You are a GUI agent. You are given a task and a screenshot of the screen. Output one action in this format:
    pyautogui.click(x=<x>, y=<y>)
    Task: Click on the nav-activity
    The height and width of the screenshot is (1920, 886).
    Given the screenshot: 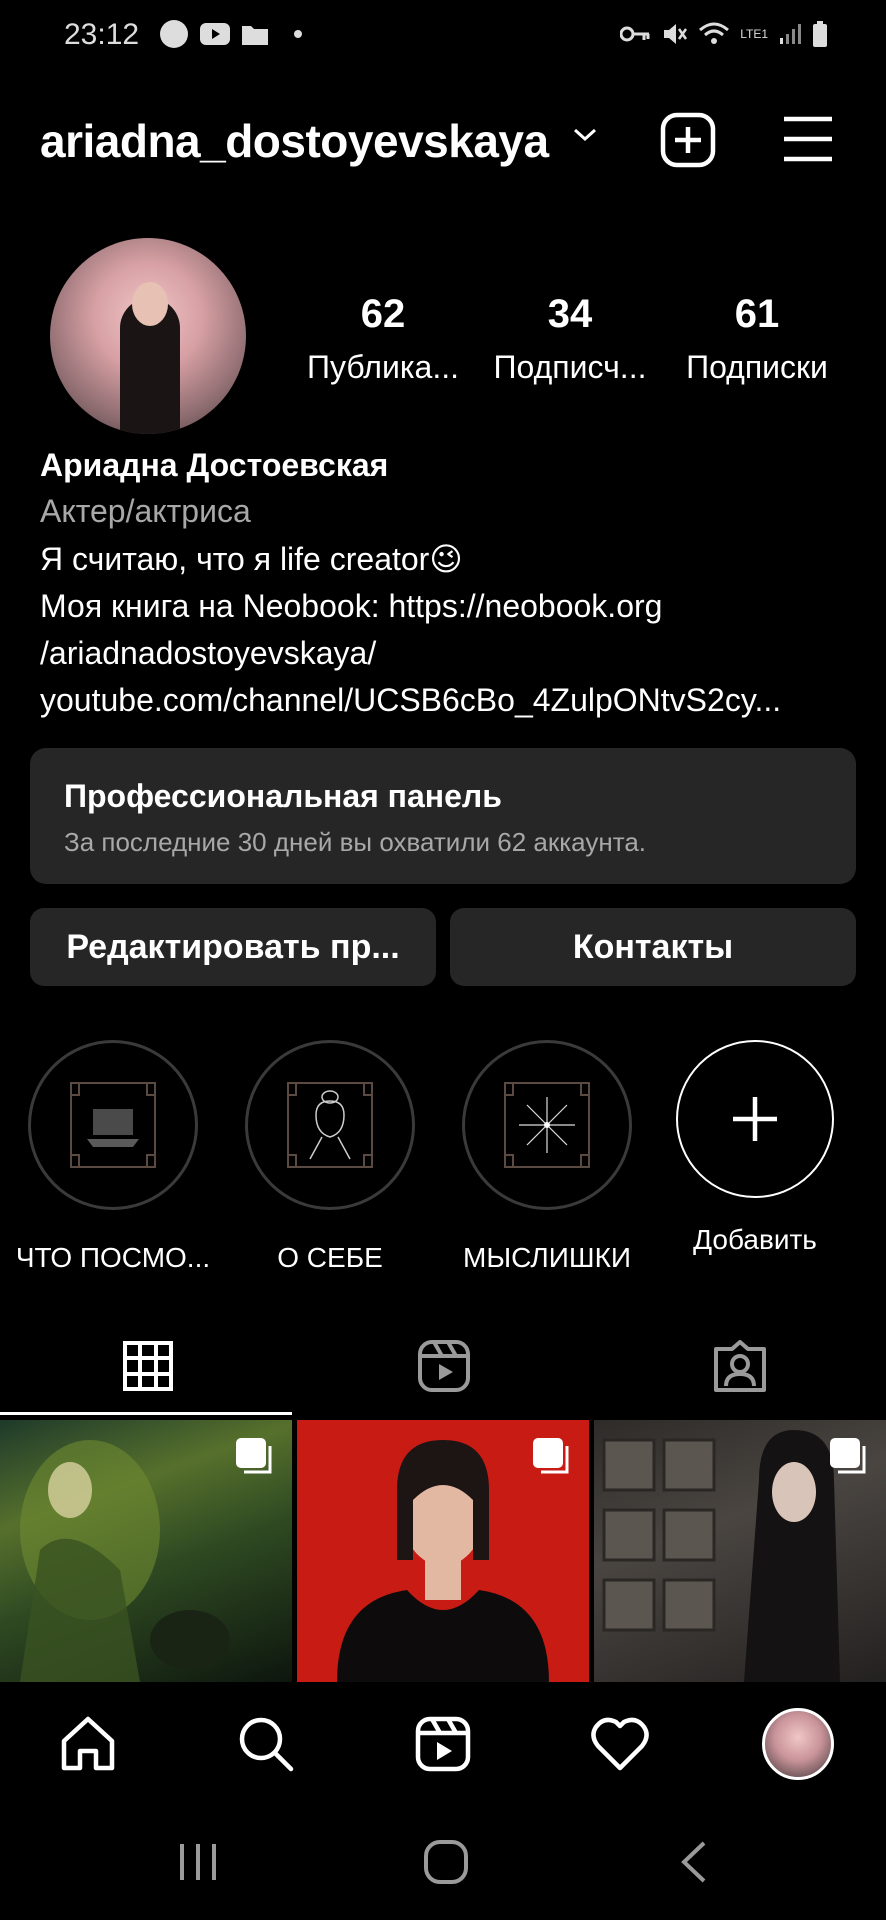 What is the action you would take?
    pyautogui.click(x=620, y=1744)
    